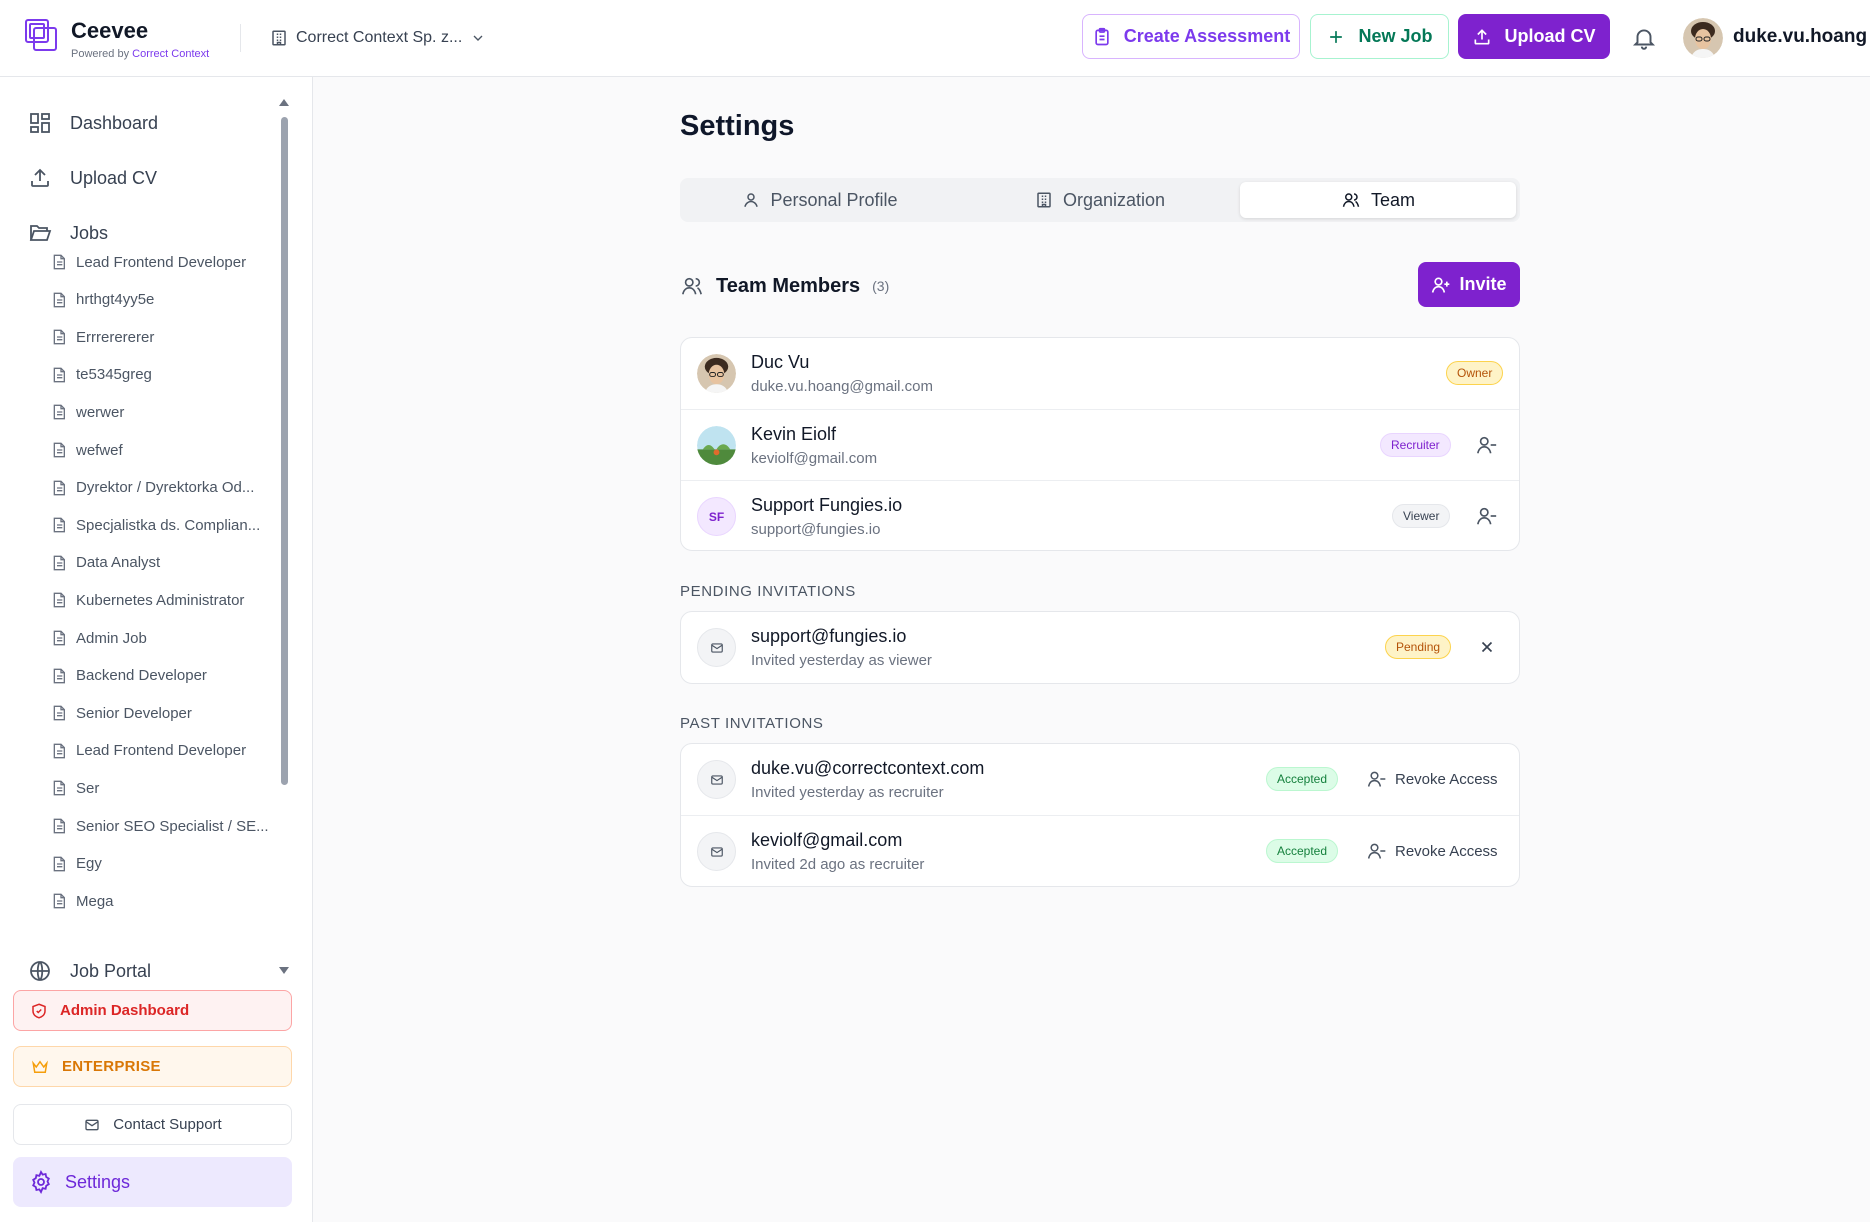 This screenshot has height=1222, width=1870. Describe the element at coordinates (284, 970) in the screenshot. I see `scrollbar-down-arrow` at that location.